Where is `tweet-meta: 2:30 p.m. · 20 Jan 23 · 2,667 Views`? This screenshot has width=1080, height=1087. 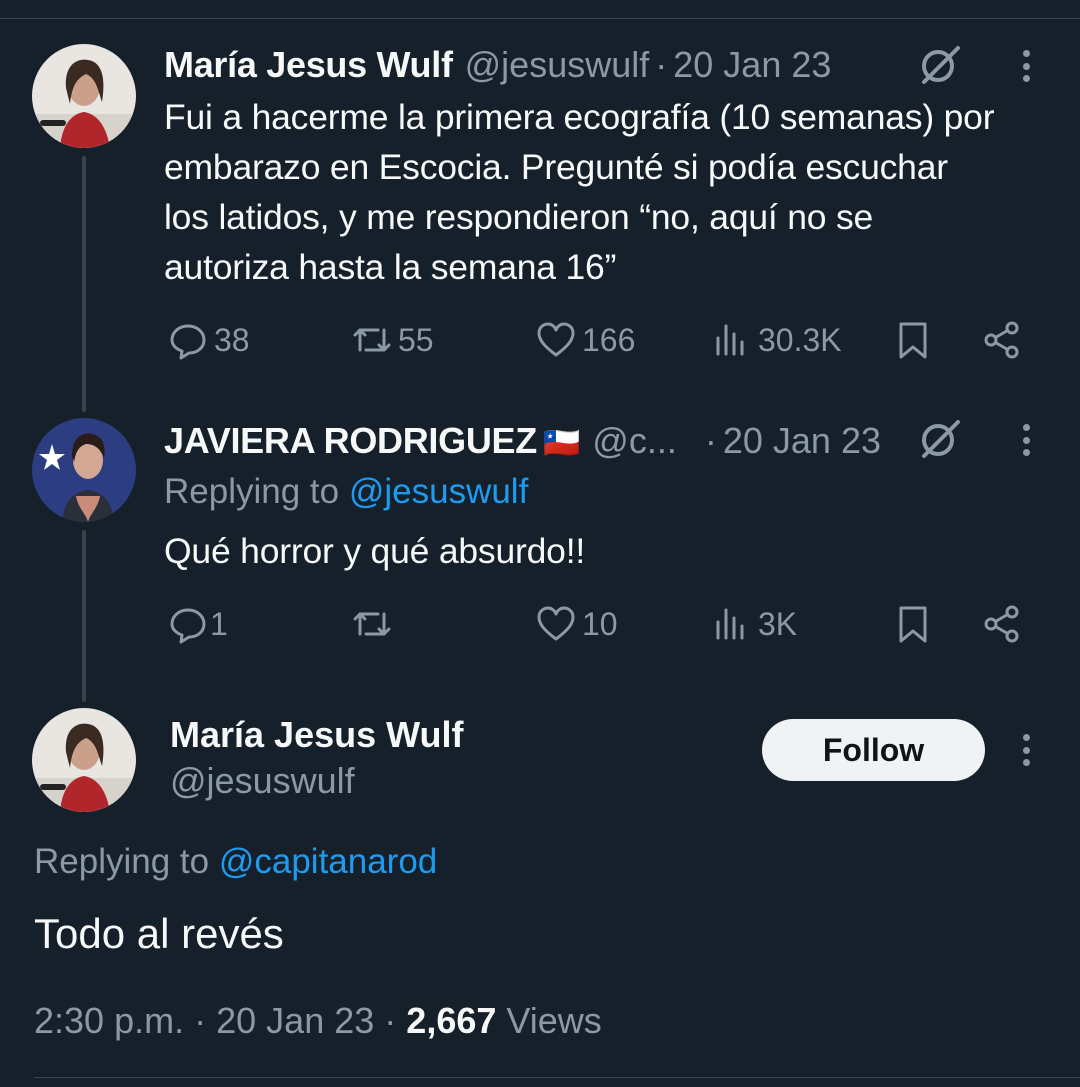
tweet-meta: 2:30 p.m. · 20 Jan 23 · 2,667 Views is located at coordinates (318, 1021).